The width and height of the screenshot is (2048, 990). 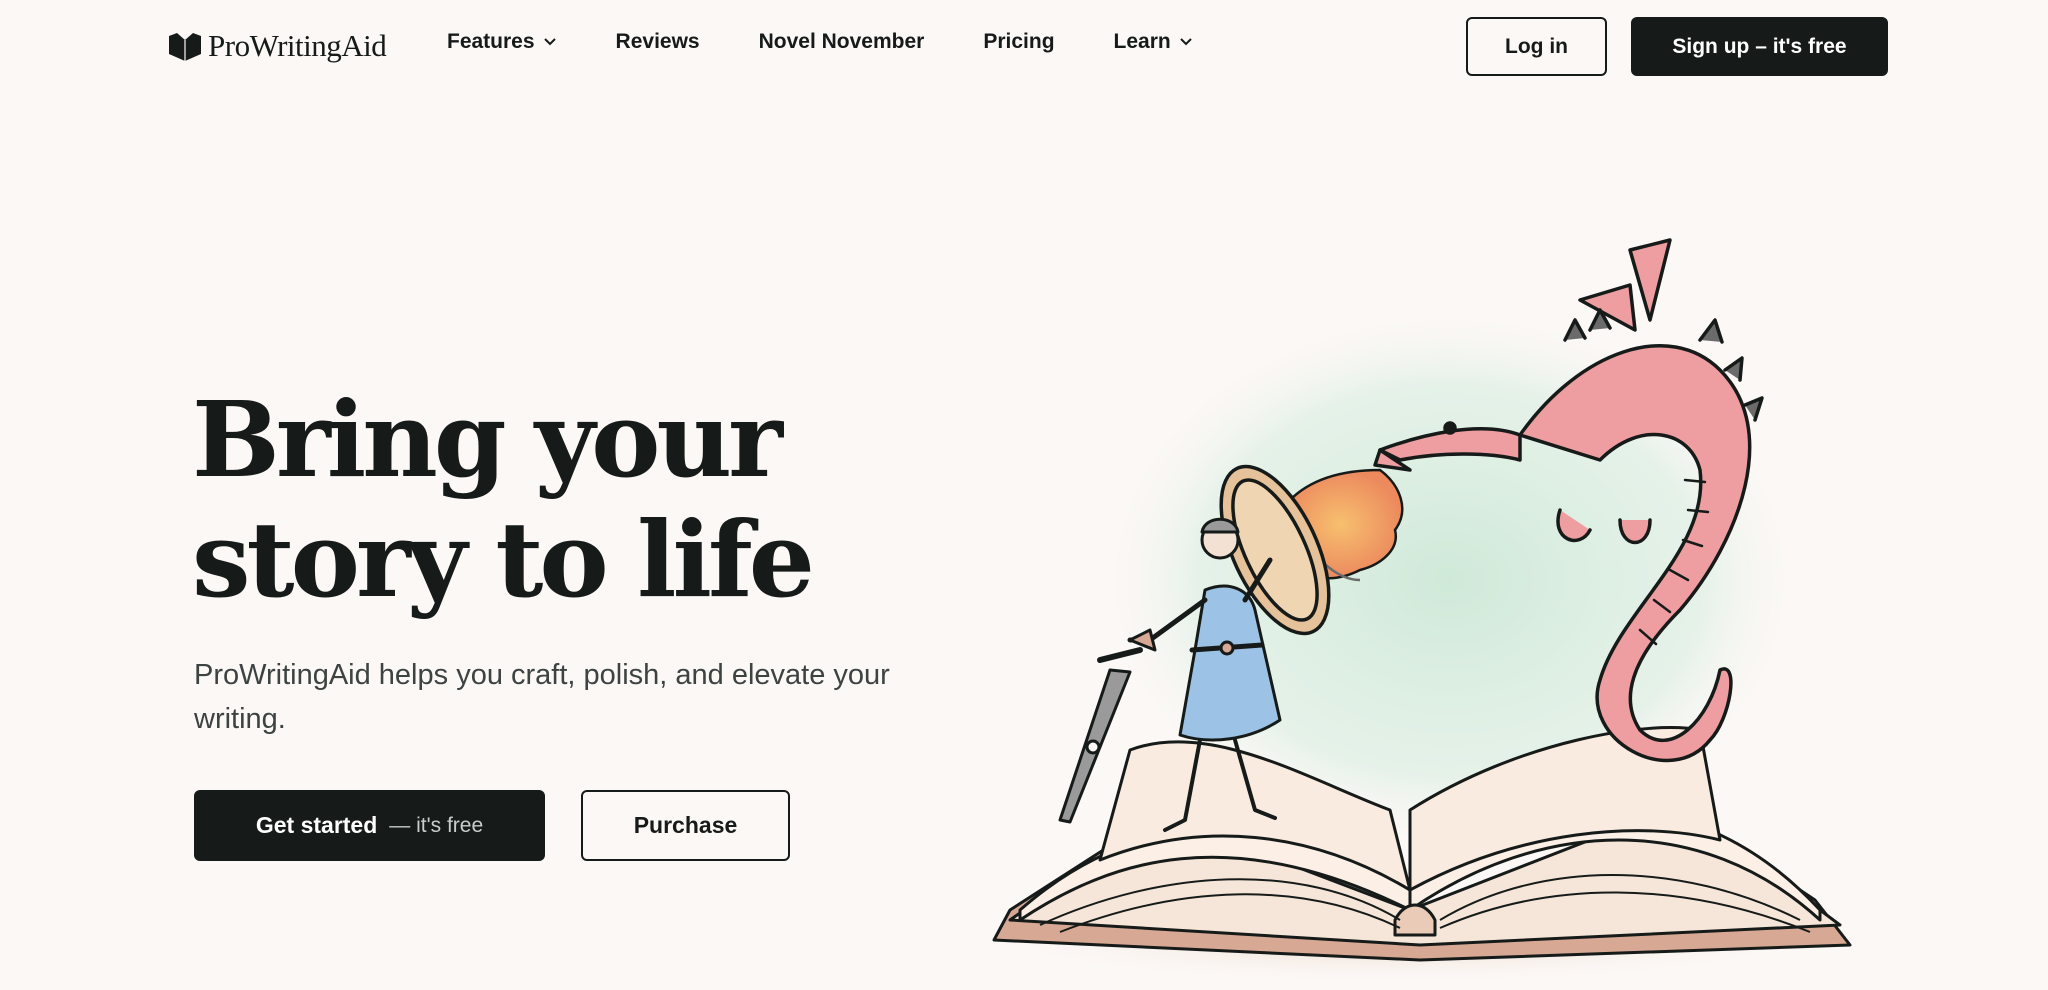 What do you see at coordinates (297, 45) in the screenshot?
I see `brand-name: ProWritingAid` at bounding box center [297, 45].